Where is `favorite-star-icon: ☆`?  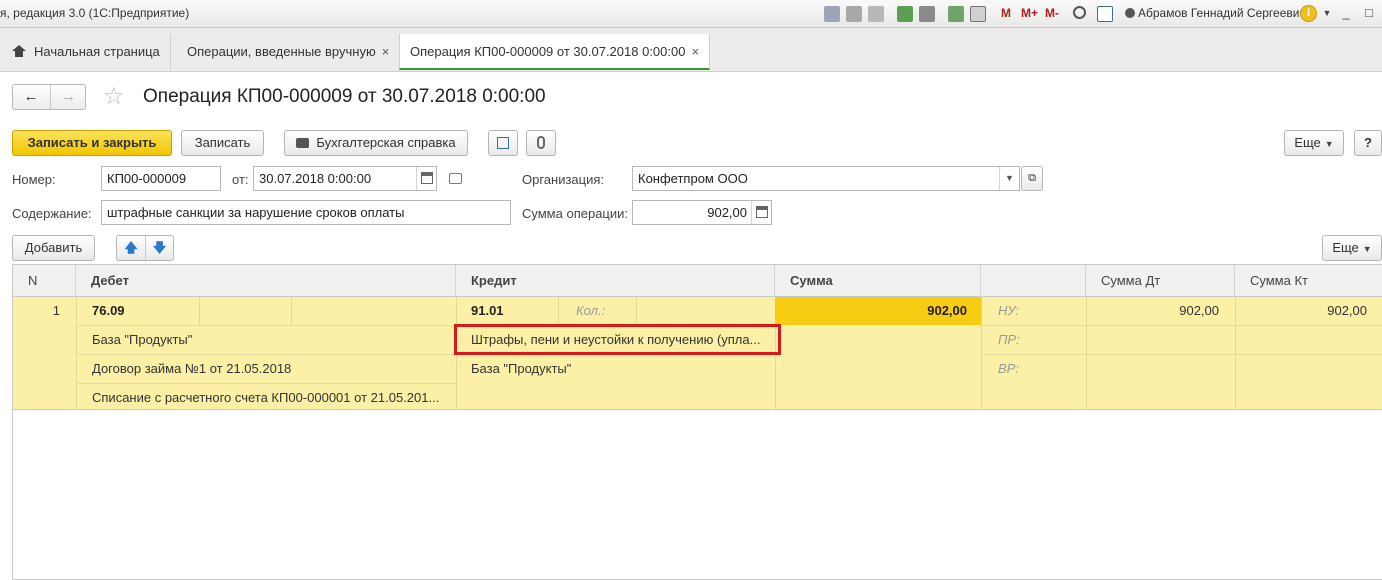
favorite-star-icon: ☆ is located at coordinates (114, 97).